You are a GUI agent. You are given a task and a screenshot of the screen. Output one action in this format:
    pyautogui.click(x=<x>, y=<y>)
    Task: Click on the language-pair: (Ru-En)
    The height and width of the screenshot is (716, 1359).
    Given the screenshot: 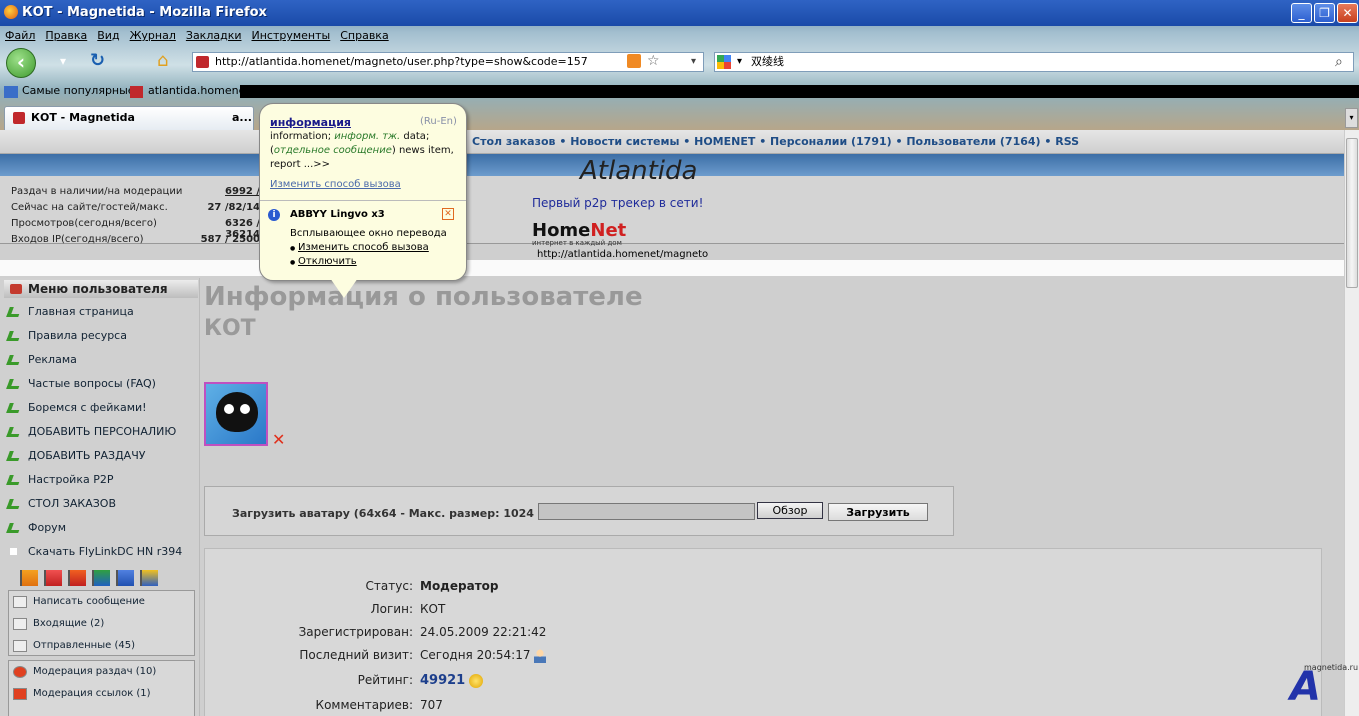 What is the action you would take?
    pyautogui.click(x=438, y=121)
    